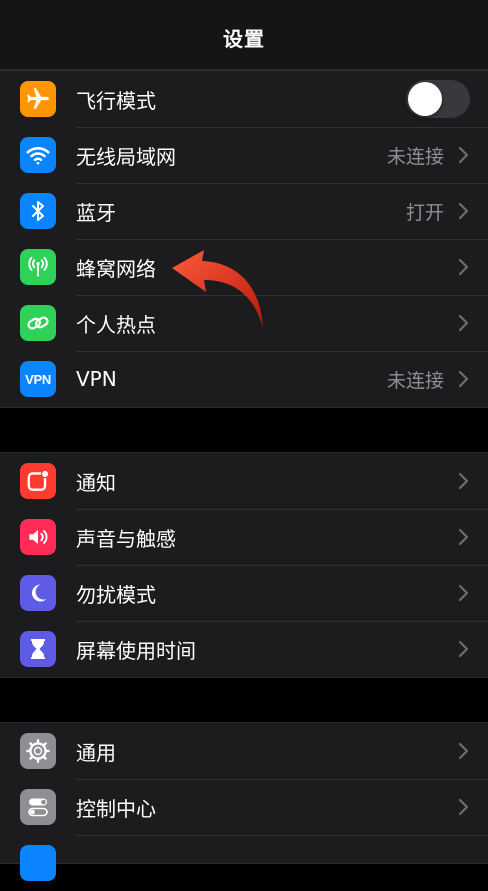 The width and height of the screenshot is (488, 891). What do you see at coordinates (38, 481) in the screenshot?
I see `notification-icon` at bounding box center [38, 481].